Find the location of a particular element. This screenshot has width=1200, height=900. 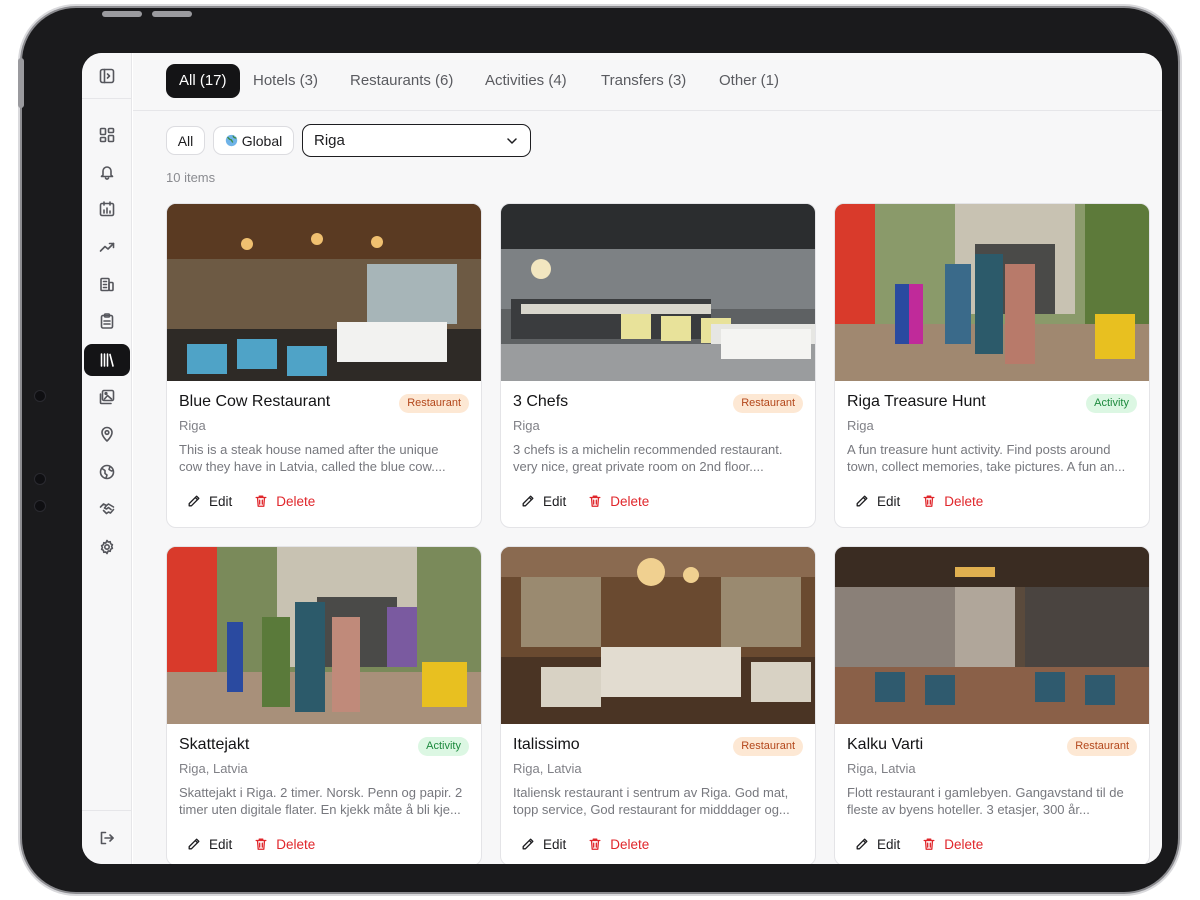

tab-all: All (17) is located at coordinates (203, 81).